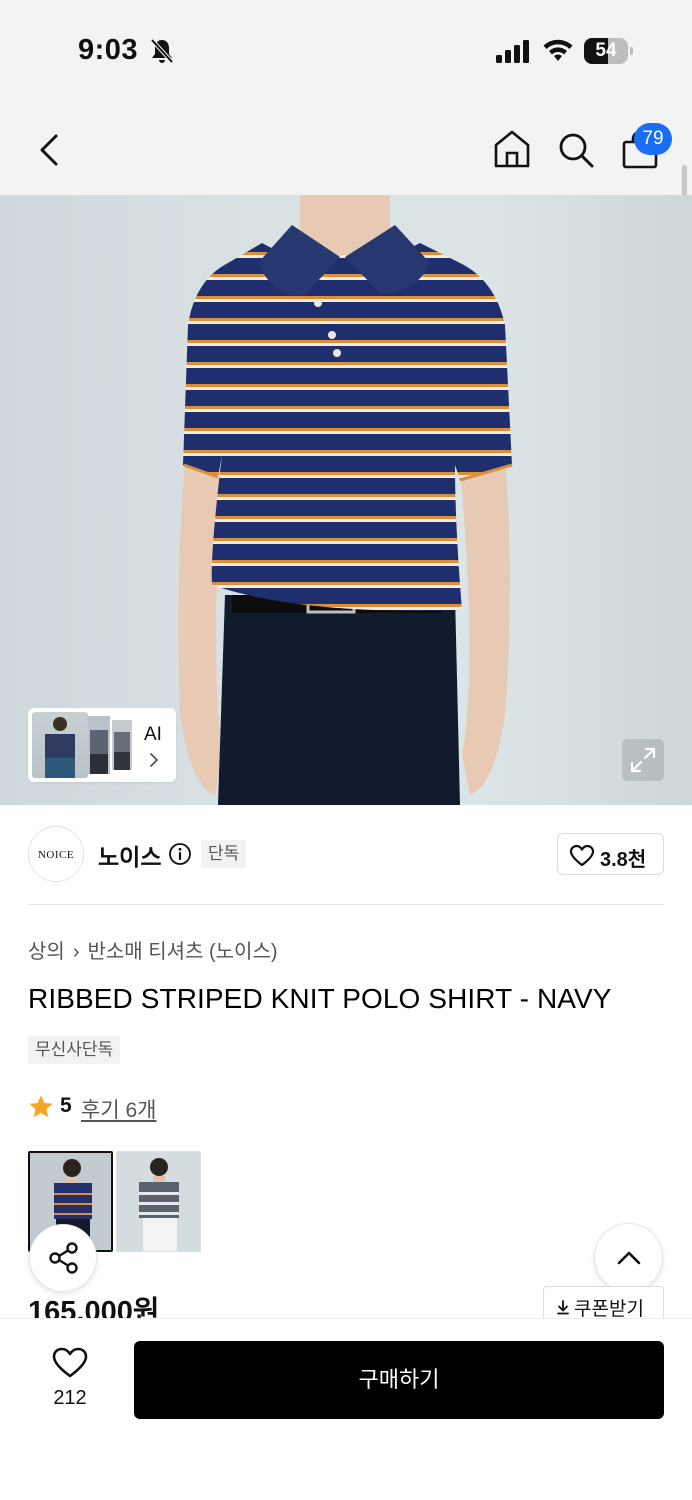 The height and width of the screenshot is (1500, 692). I want to click on rating-value: 5, so click(66, 1105).